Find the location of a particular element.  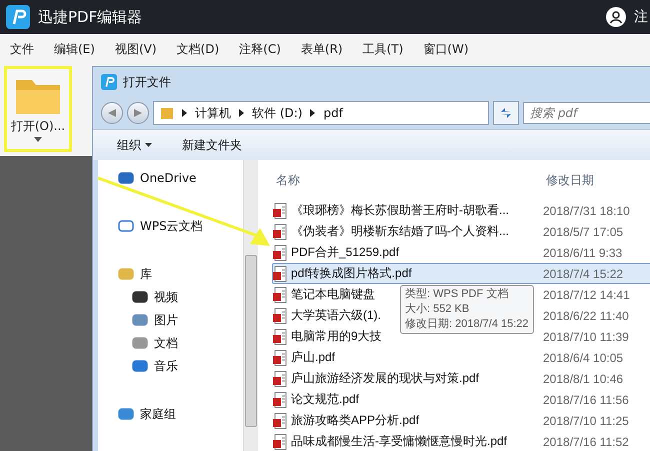

nav-item: WPS云文档 is located at coordinates (170, 226).